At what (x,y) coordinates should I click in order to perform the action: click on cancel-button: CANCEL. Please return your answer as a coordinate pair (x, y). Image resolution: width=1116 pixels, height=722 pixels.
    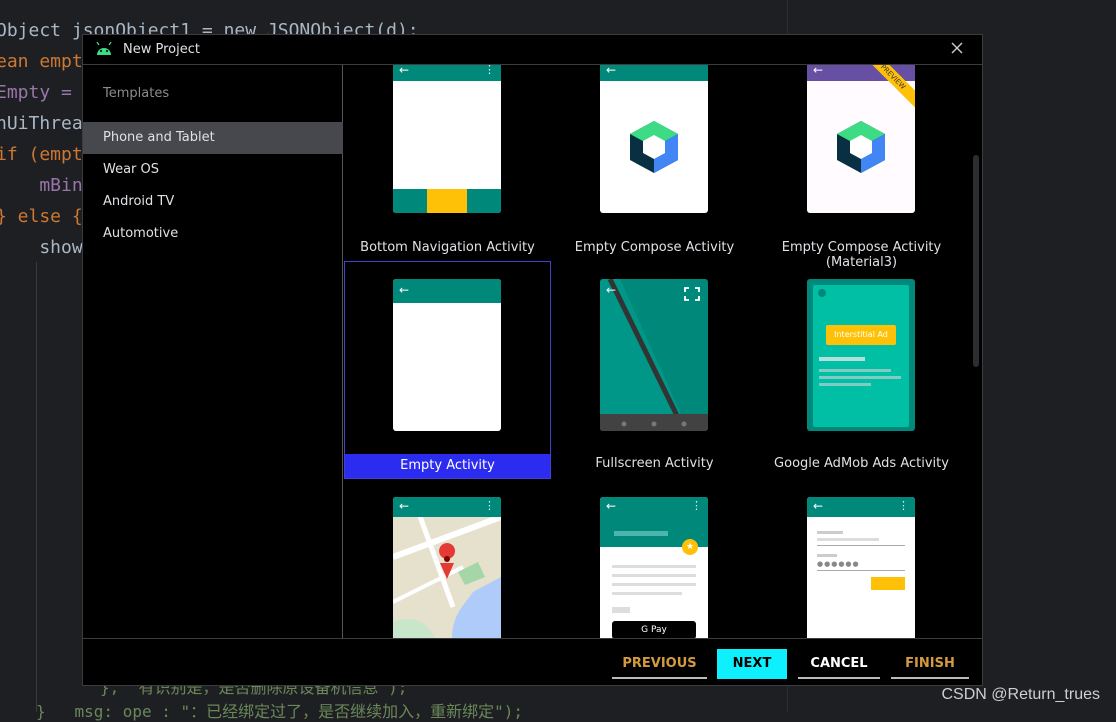
    Looking at the image, I should click on (839, 664).